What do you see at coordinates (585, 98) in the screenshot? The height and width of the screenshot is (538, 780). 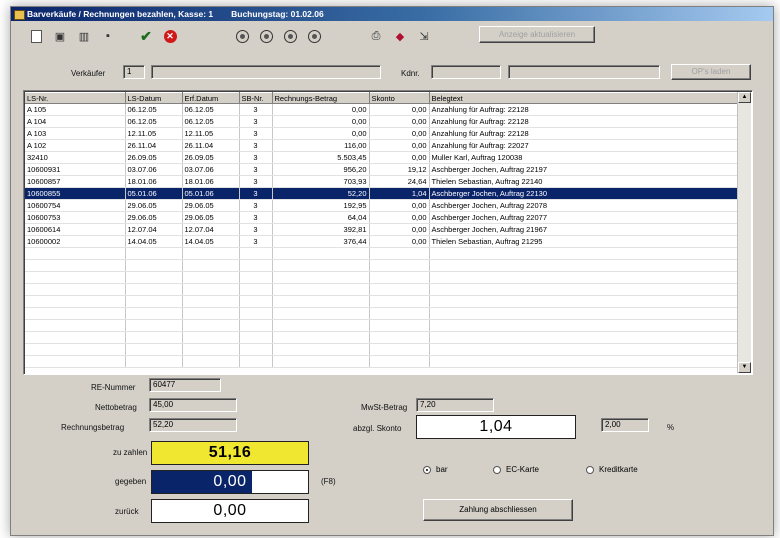 I see `col-text: Belegtext` at bounding box center [585, 98].